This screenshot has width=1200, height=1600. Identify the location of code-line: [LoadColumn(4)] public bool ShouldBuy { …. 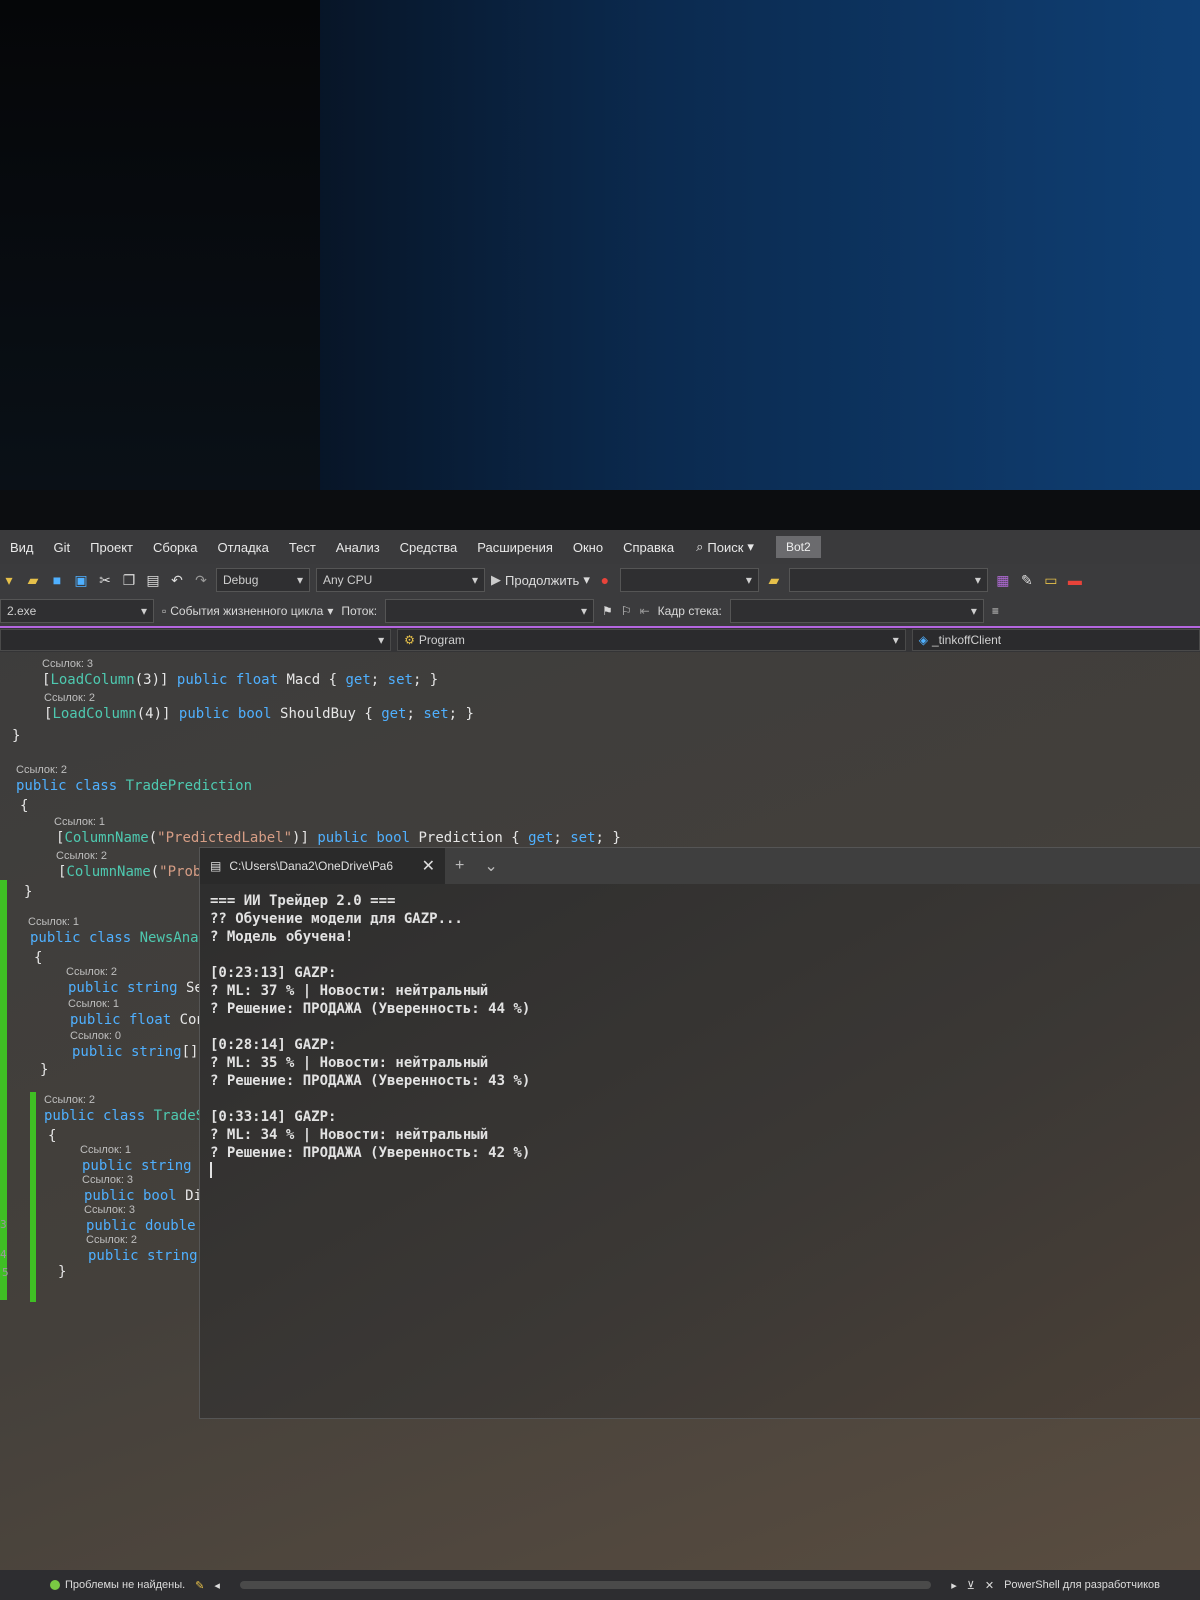
(259, 714).